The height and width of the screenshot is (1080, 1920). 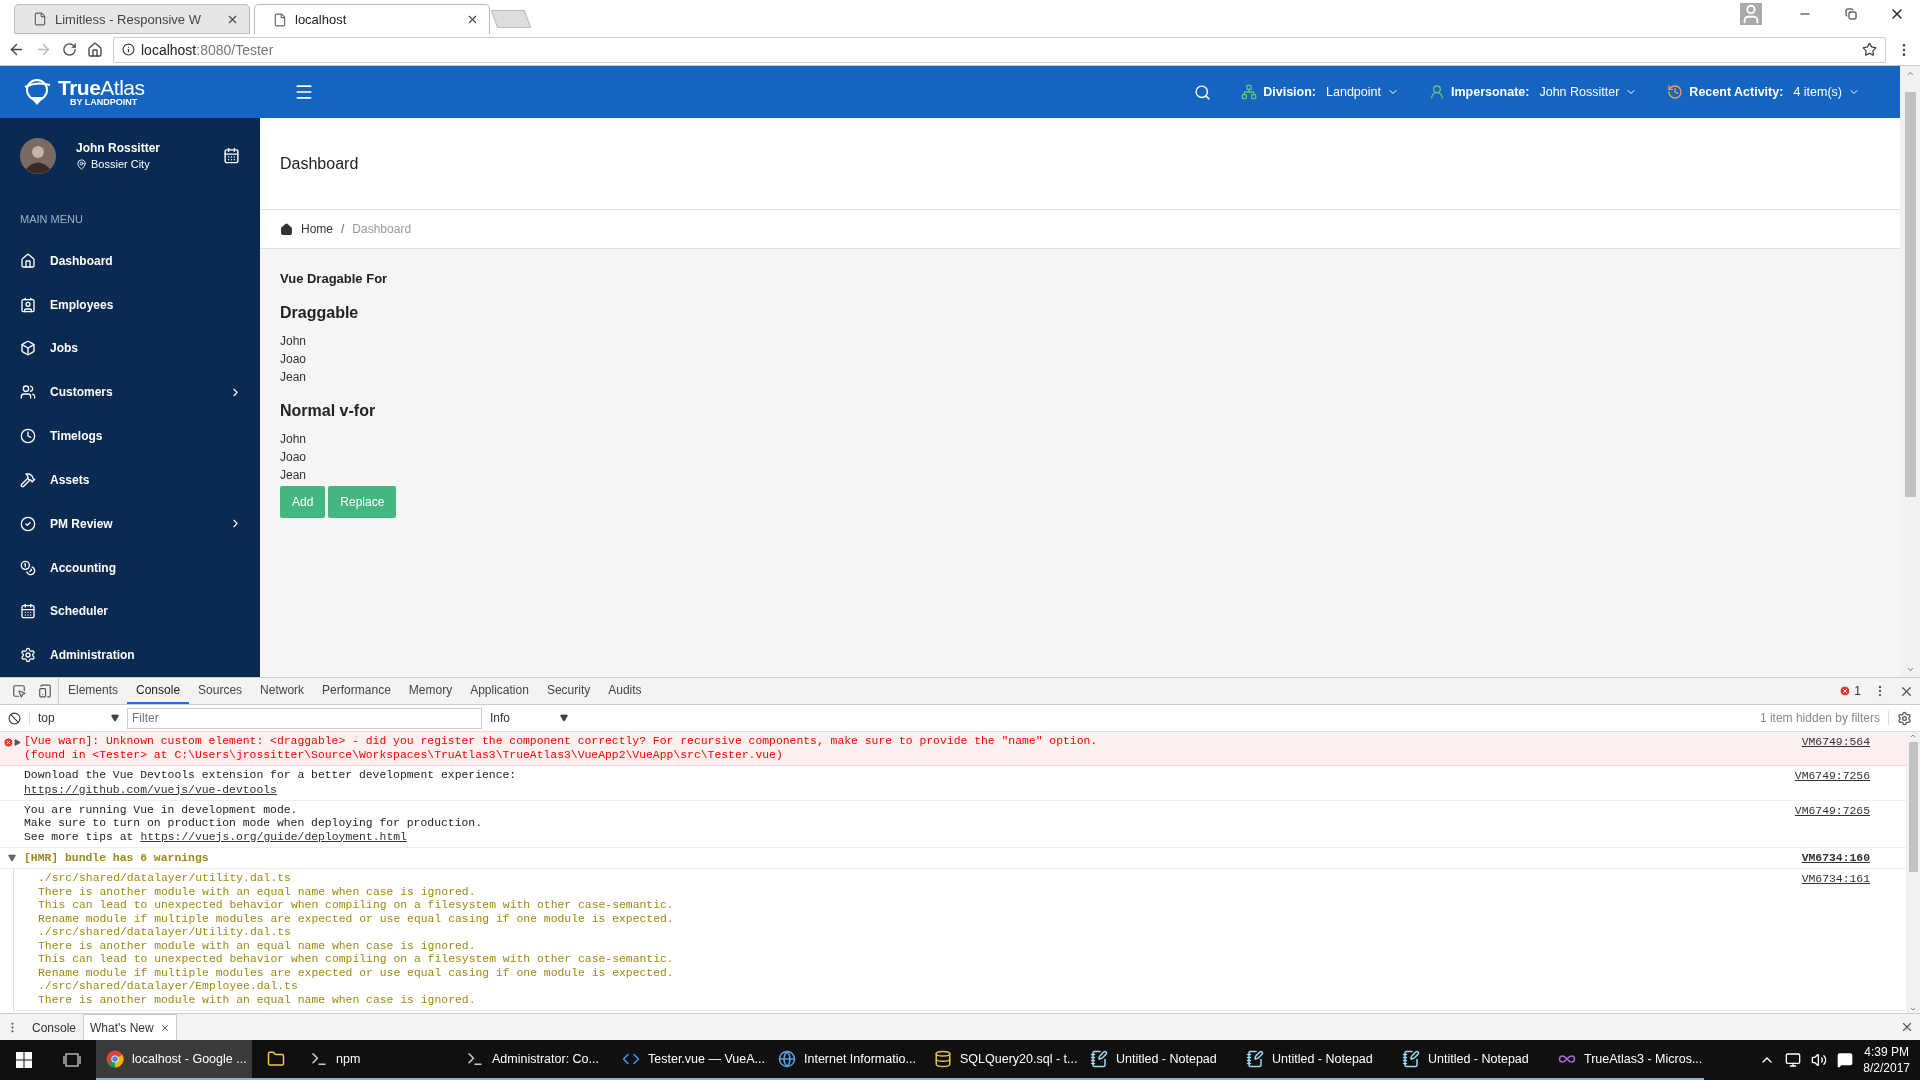 What do you see at coordinates (38, 155) in the screenshot?
I see `avatar` at bounding box center [38, 155].